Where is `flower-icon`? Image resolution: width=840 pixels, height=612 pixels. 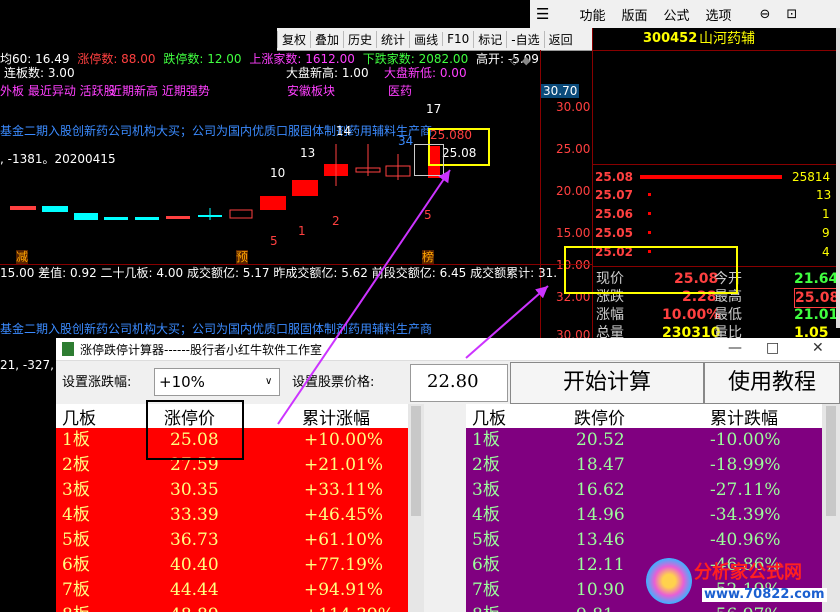
flower-icon is located at coordinates (669, 581).